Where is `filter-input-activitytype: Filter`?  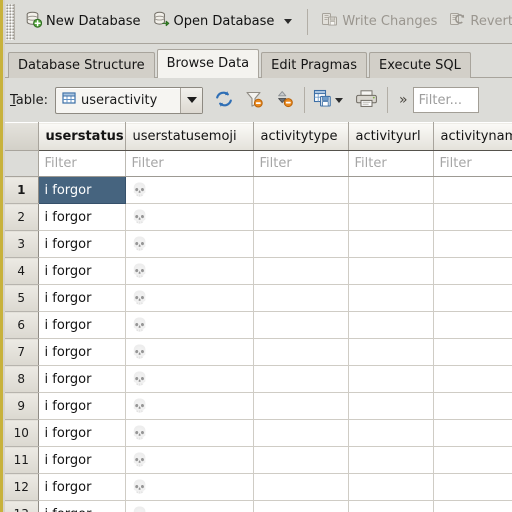
filter-input-activitytype: Filter is located at coordinates (301, 163).